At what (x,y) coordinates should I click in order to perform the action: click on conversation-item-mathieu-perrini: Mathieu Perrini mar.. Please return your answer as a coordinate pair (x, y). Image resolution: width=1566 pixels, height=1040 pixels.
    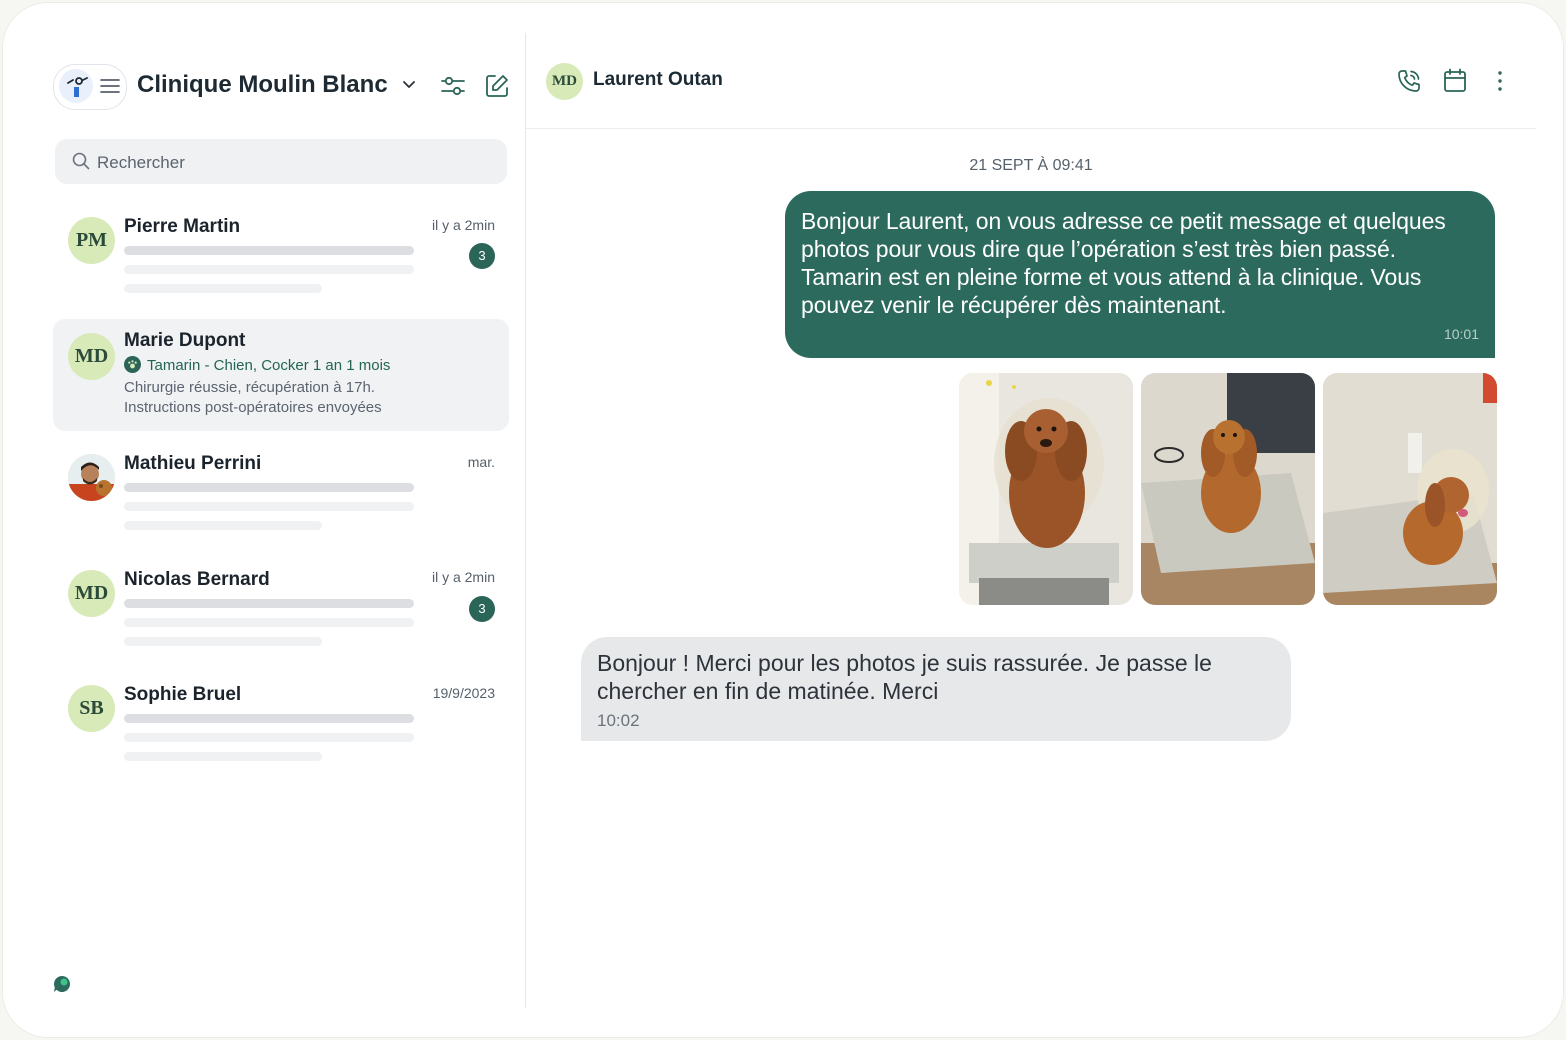
    Looking at the image, I should click on (281, 499).